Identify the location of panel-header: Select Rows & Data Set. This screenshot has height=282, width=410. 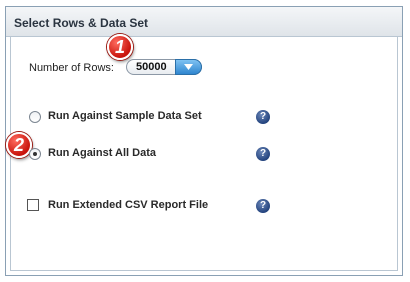
(204, 22).